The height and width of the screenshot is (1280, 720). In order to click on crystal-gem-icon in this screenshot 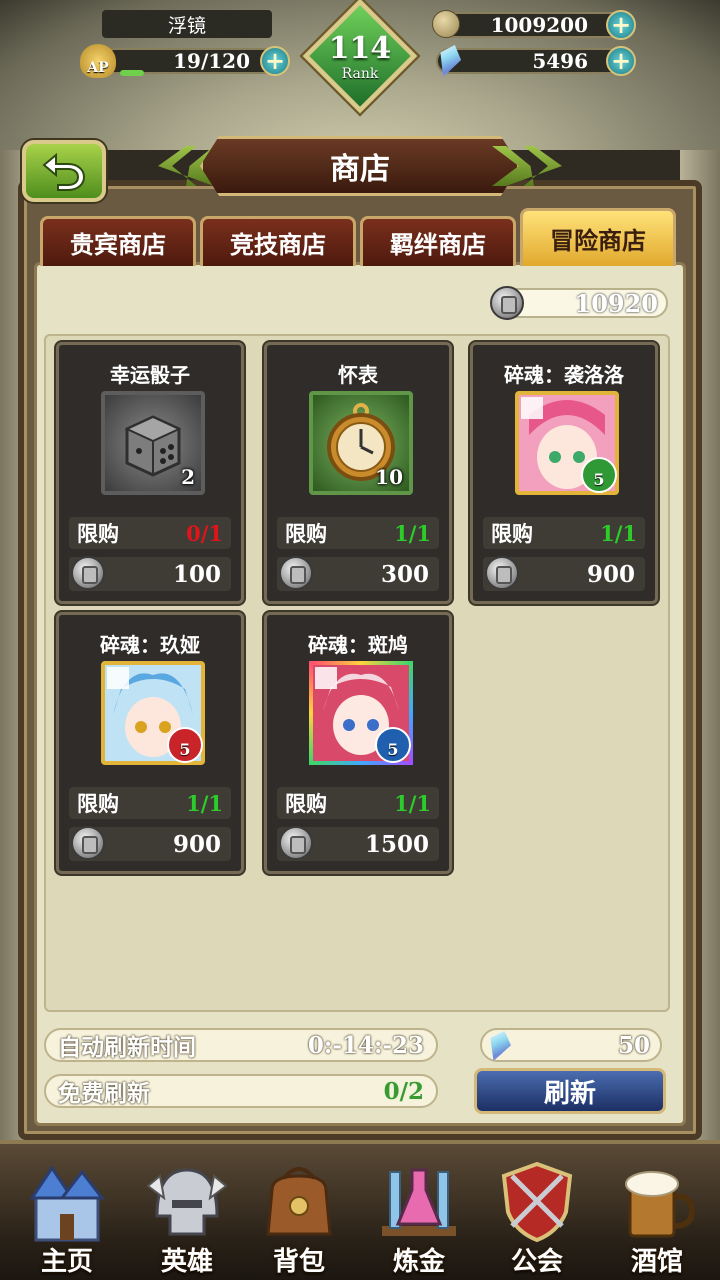, I will do `click(499, 1046)`.